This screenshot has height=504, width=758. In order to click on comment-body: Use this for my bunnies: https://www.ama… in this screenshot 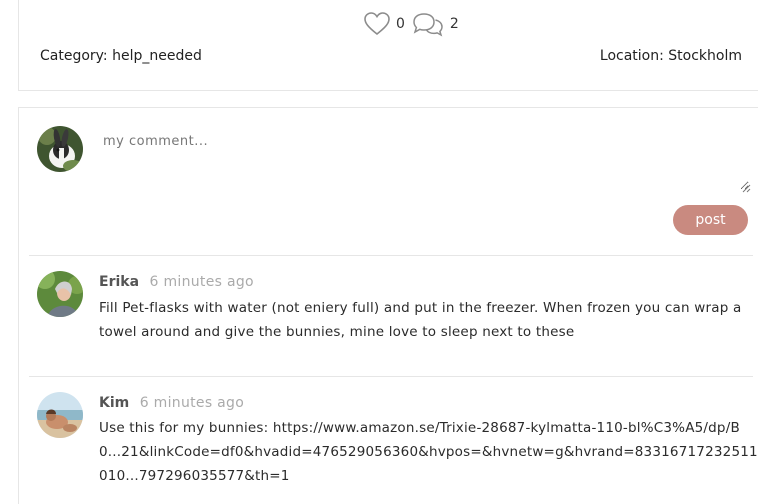, I will do `click(428, 453)`.